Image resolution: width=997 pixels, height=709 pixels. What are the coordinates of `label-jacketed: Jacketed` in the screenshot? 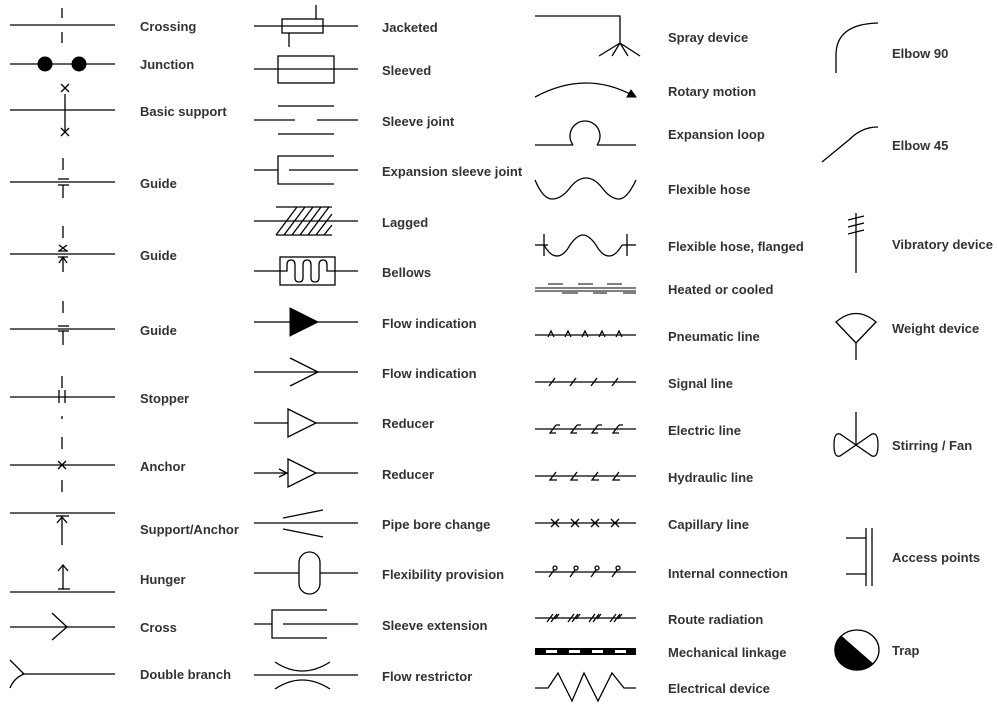 It's located at (410, 27).